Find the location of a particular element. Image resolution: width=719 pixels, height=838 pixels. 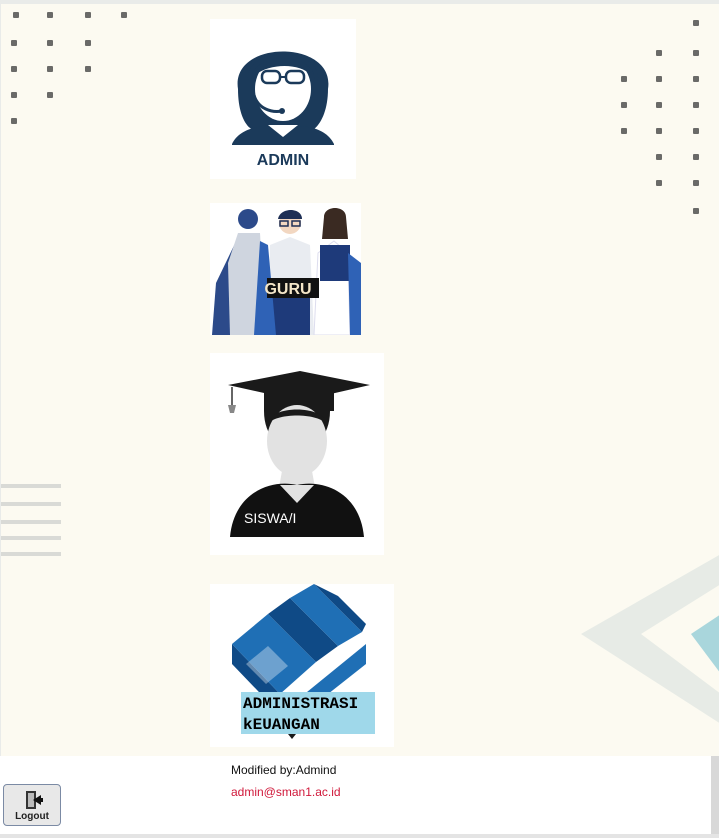

siswa-tile: SISWA/I is located at coordinates (297, 454).